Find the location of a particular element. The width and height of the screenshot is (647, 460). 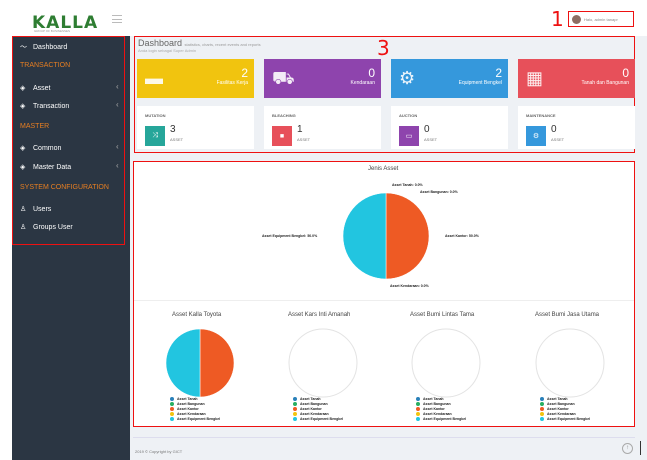

sidebar-item-users: ♙ Users is located at coordinates (36, 209).